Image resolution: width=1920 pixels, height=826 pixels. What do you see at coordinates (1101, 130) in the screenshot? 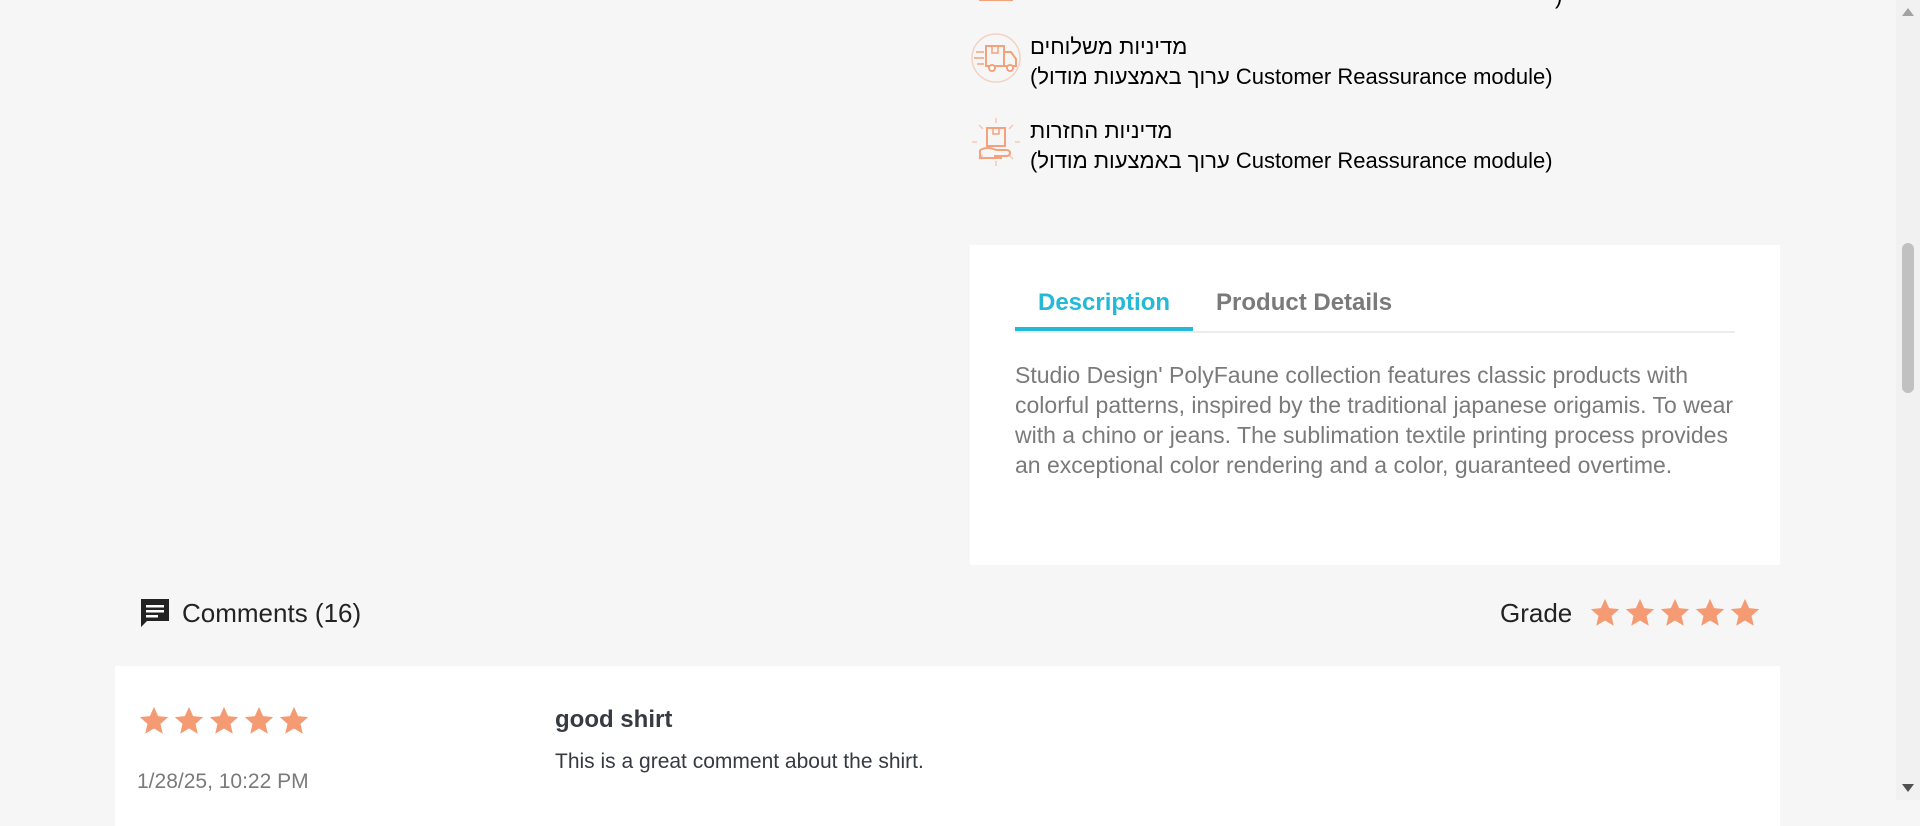
I see `reassurance-title: מדיניות החזרות` at bounding box center [1101, 130].